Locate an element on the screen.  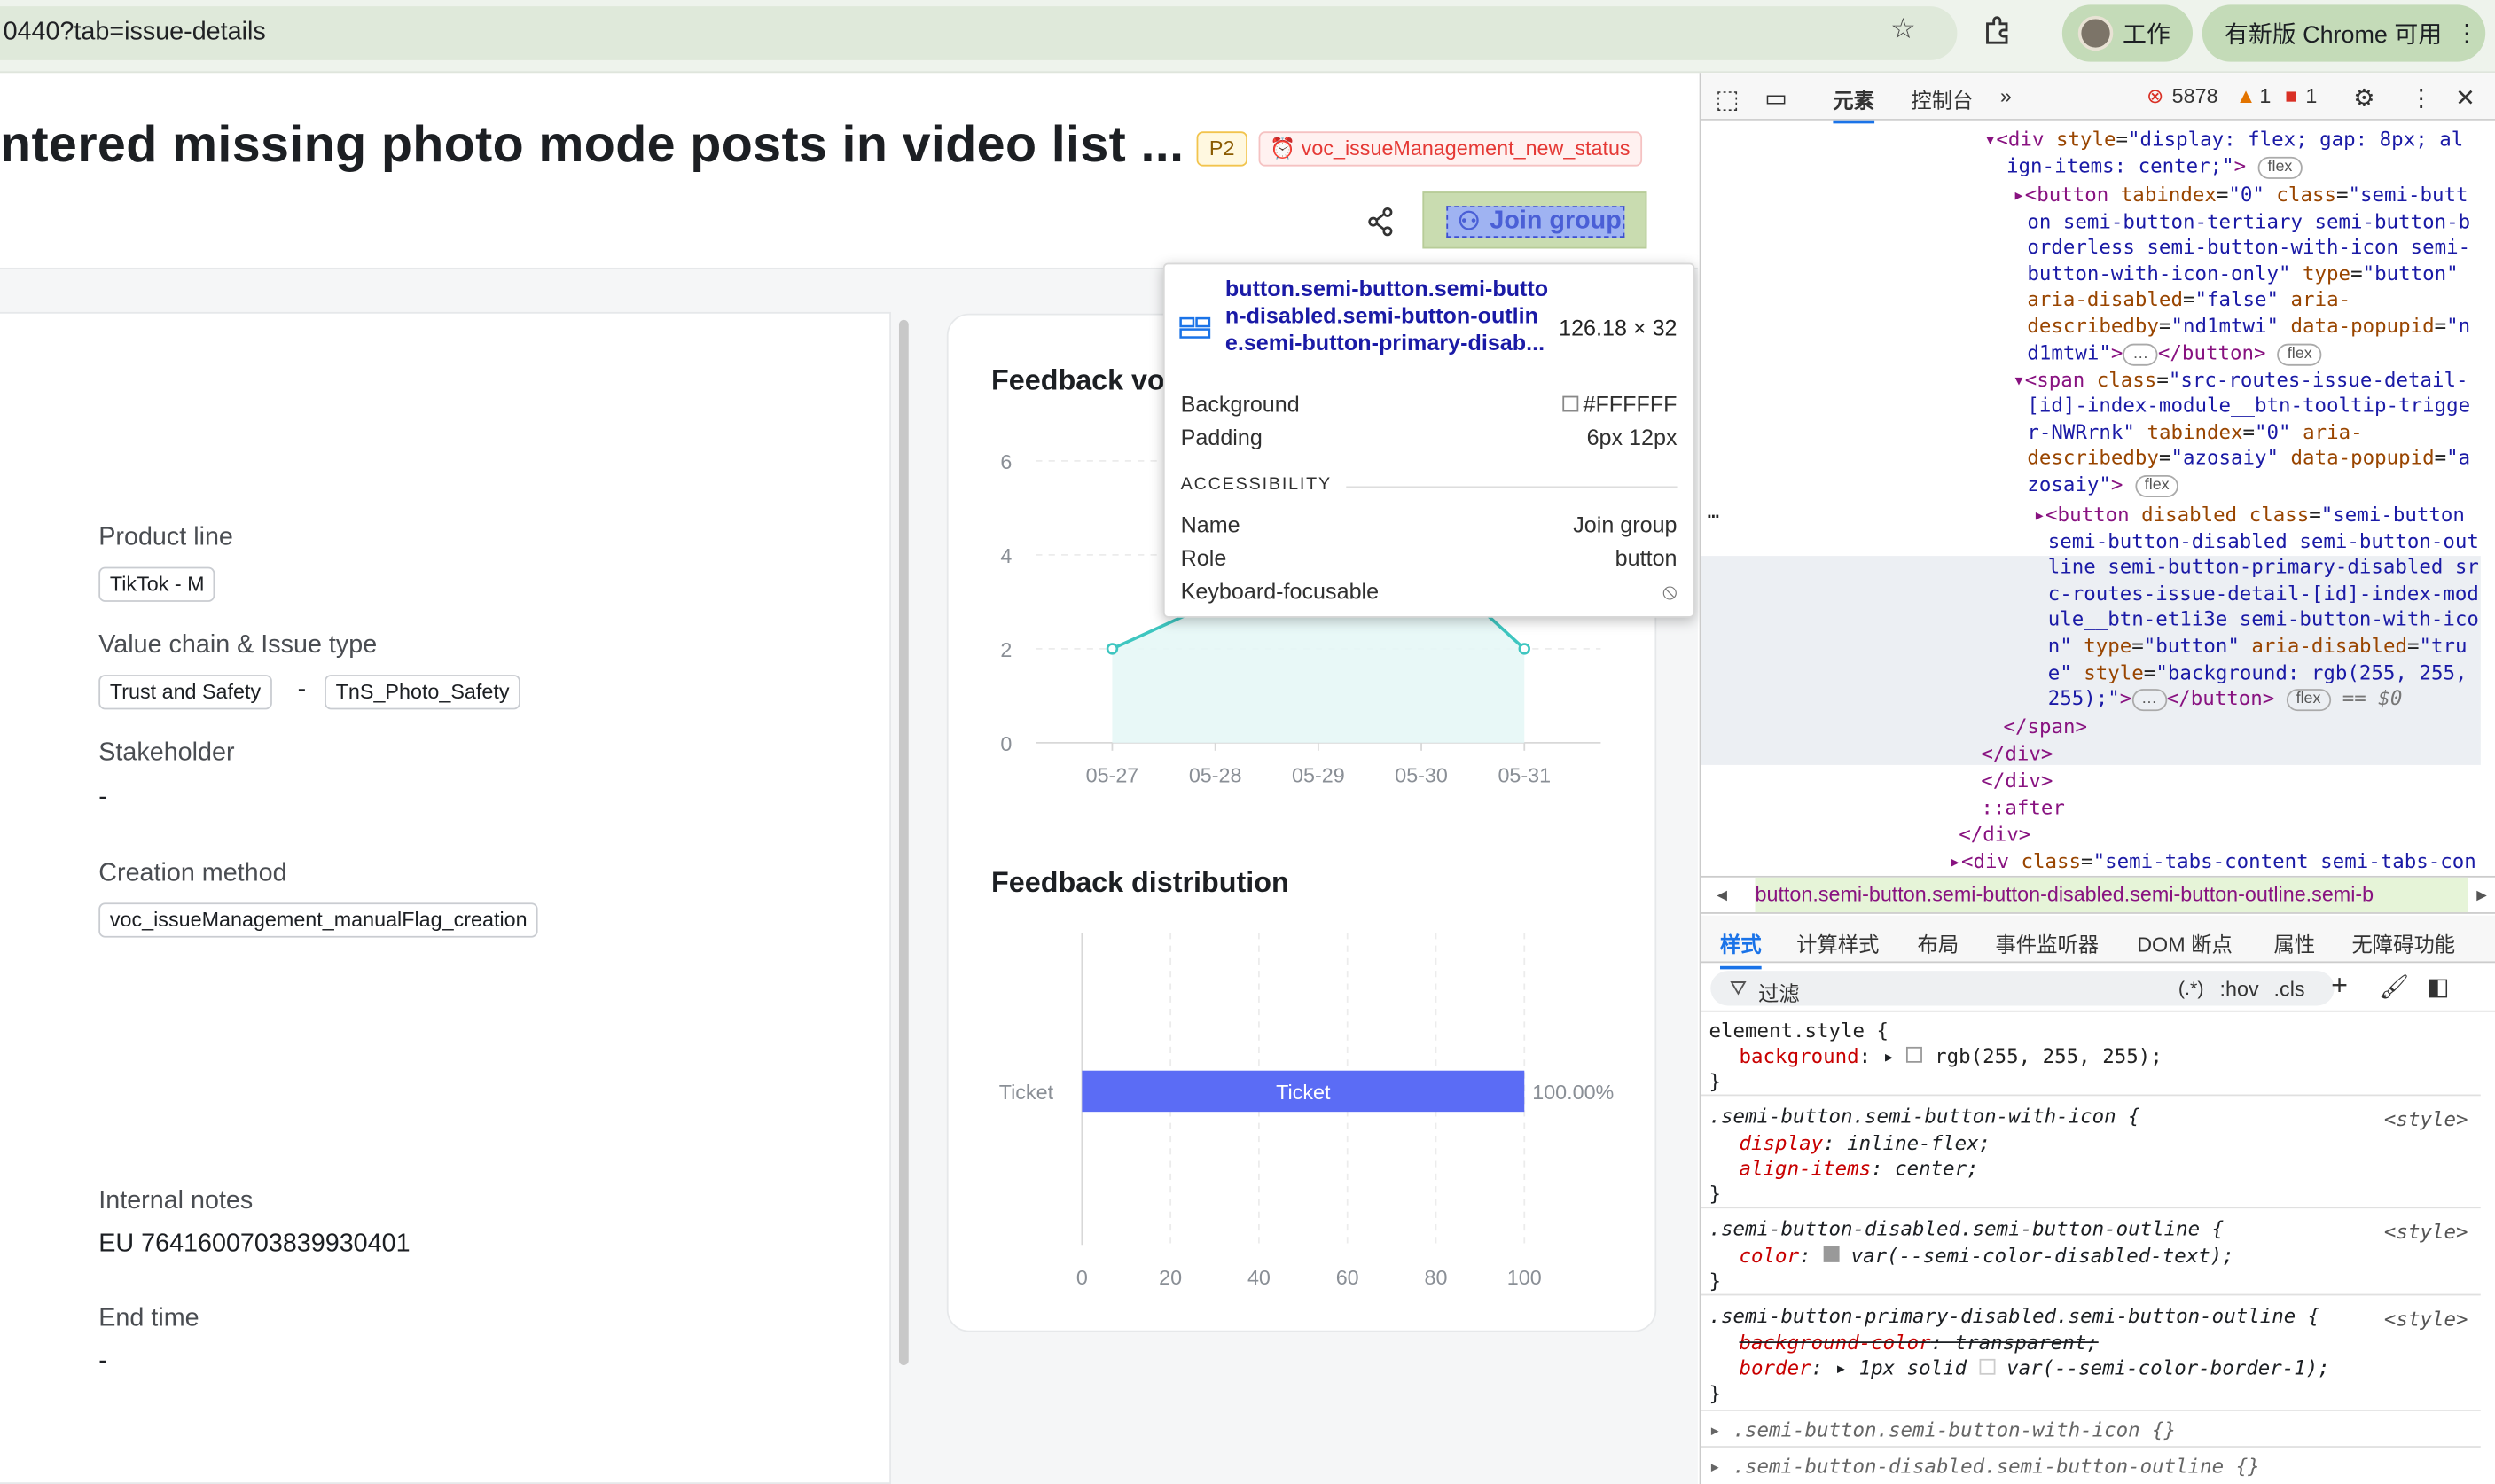
profile-label: 工作 is located at coordinates (2146, 35).